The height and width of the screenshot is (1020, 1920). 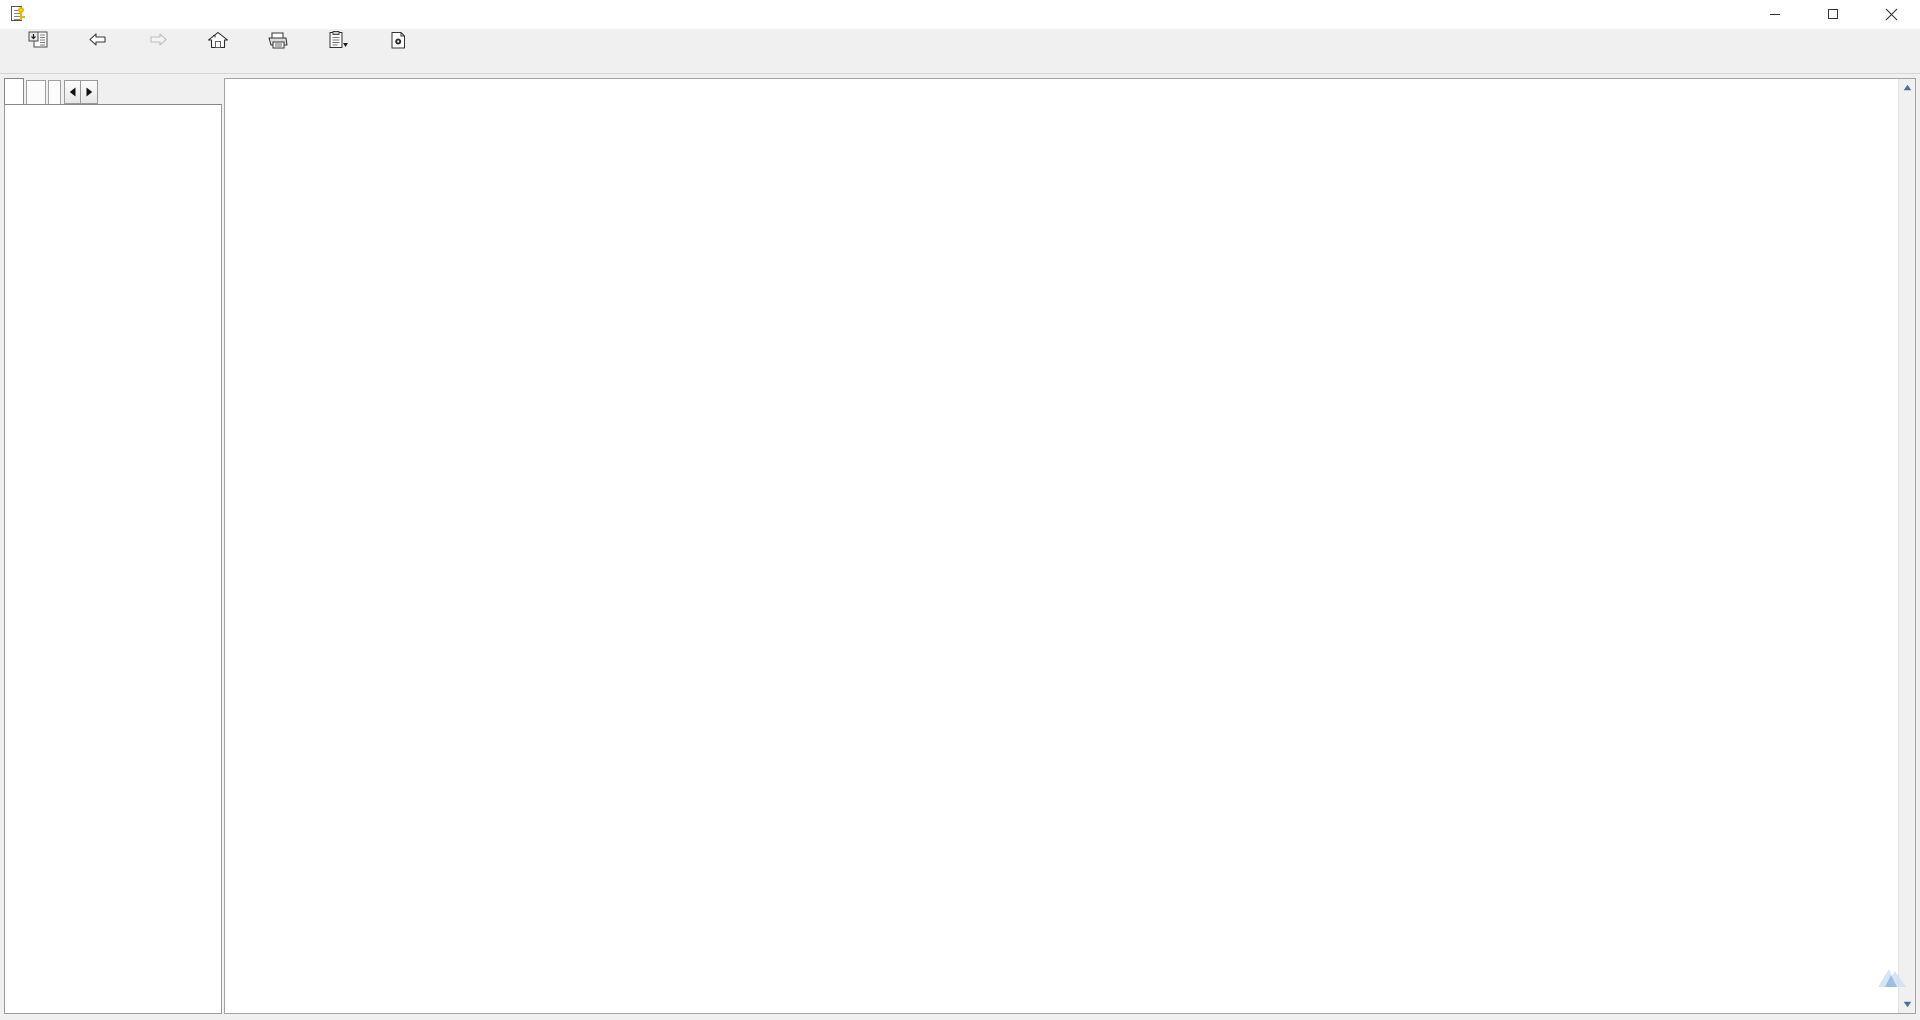 I want to click on scroll-up-button, so click(x=1907, y=87).